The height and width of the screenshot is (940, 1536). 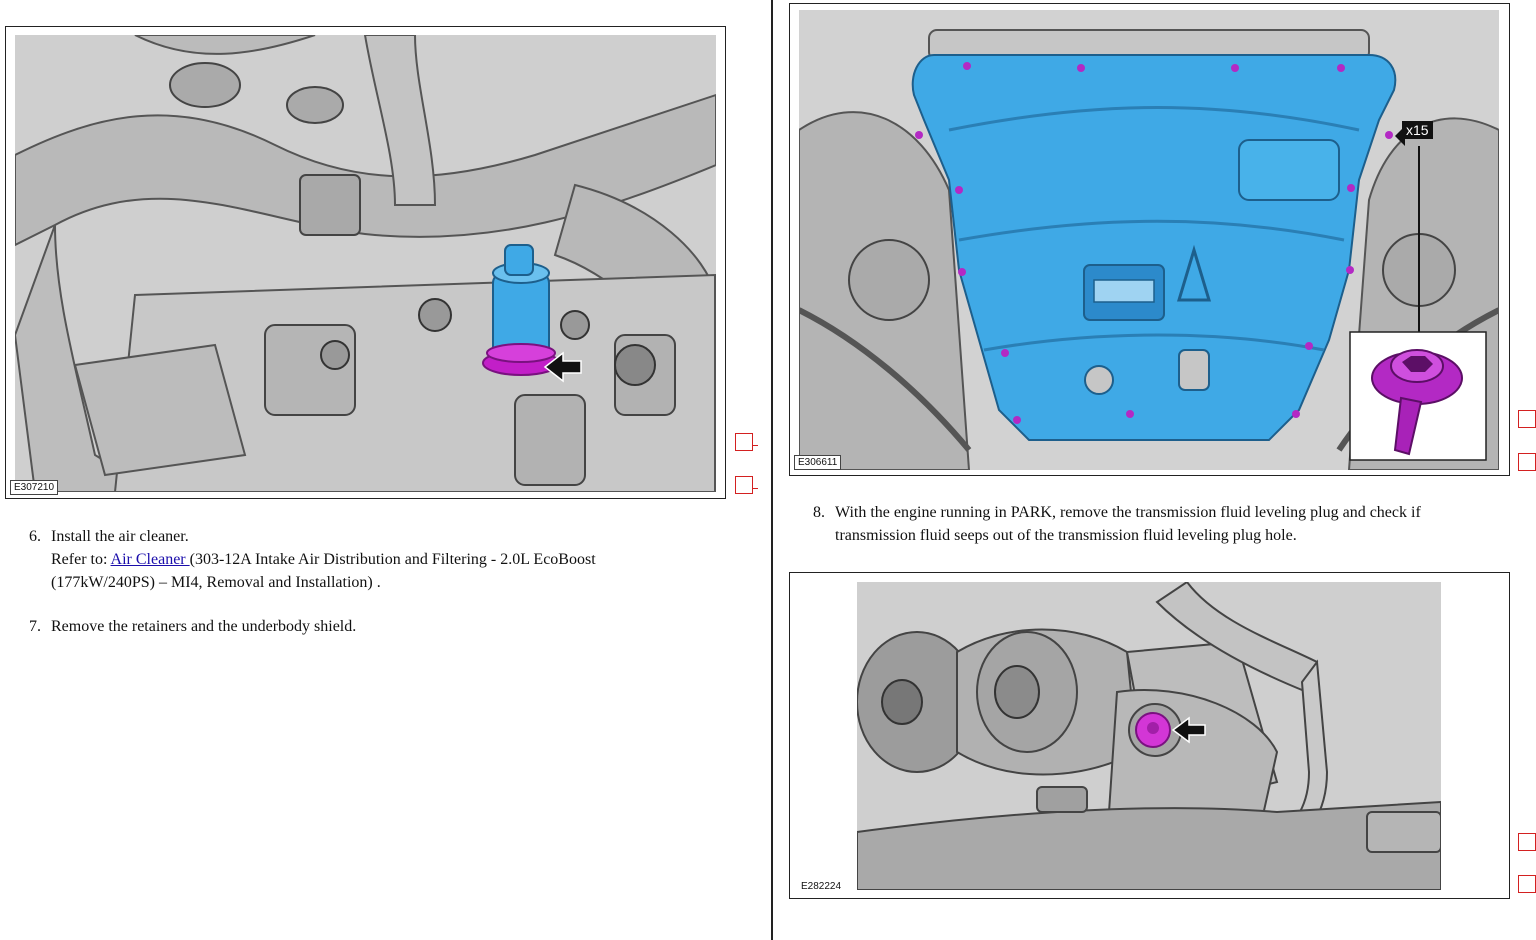 What do you see at coordinates (35, 626) in the screenshot?
I see `step-number: 7.` at bounding box center [35, 626].